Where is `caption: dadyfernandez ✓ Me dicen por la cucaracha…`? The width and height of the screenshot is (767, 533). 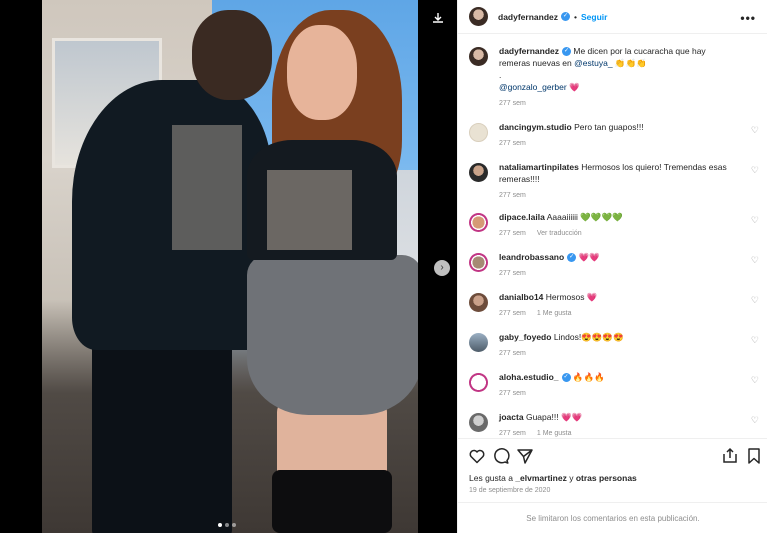
caption: dadyfernandez ✓ Me dicen por la cucaracha… is located at coordinates (614, 77).